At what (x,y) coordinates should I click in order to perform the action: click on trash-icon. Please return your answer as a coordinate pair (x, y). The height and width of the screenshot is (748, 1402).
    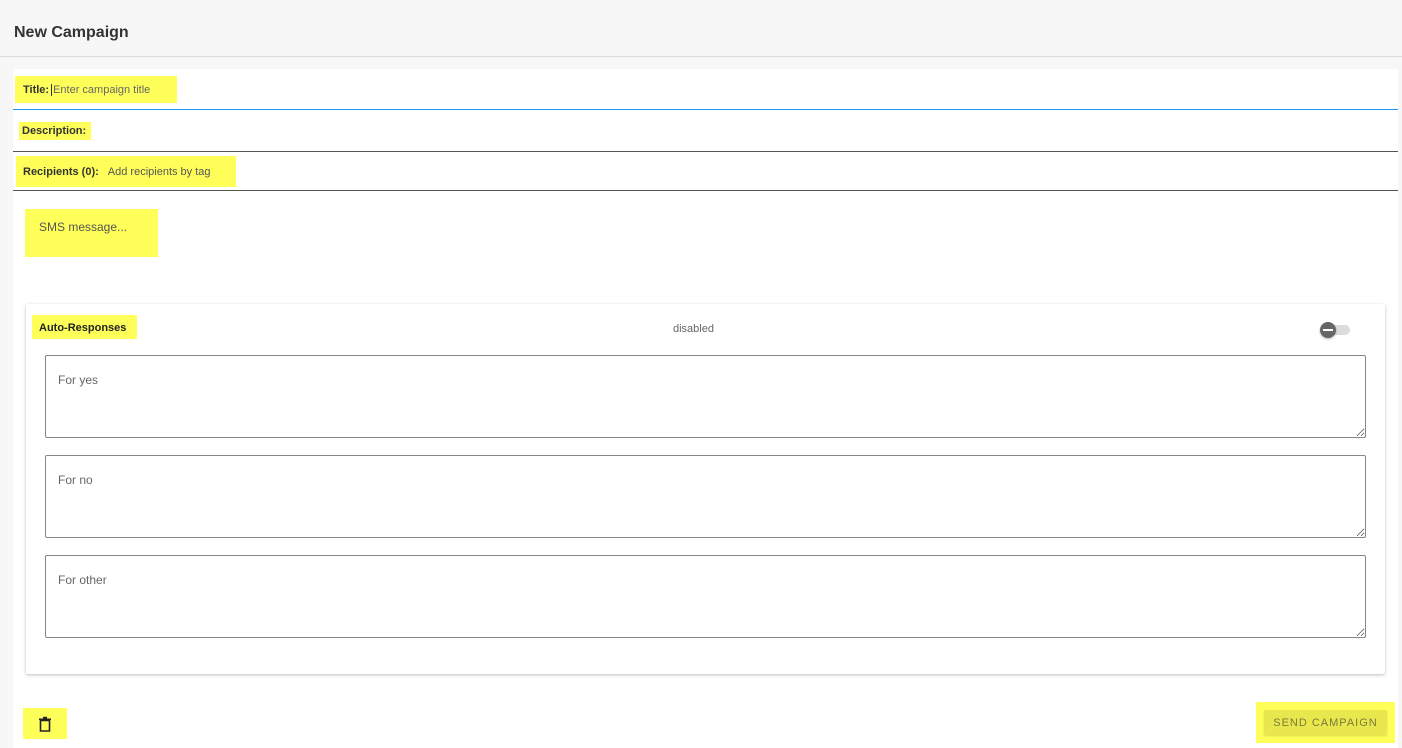
    Looking at the image, I should click on (45, 724).